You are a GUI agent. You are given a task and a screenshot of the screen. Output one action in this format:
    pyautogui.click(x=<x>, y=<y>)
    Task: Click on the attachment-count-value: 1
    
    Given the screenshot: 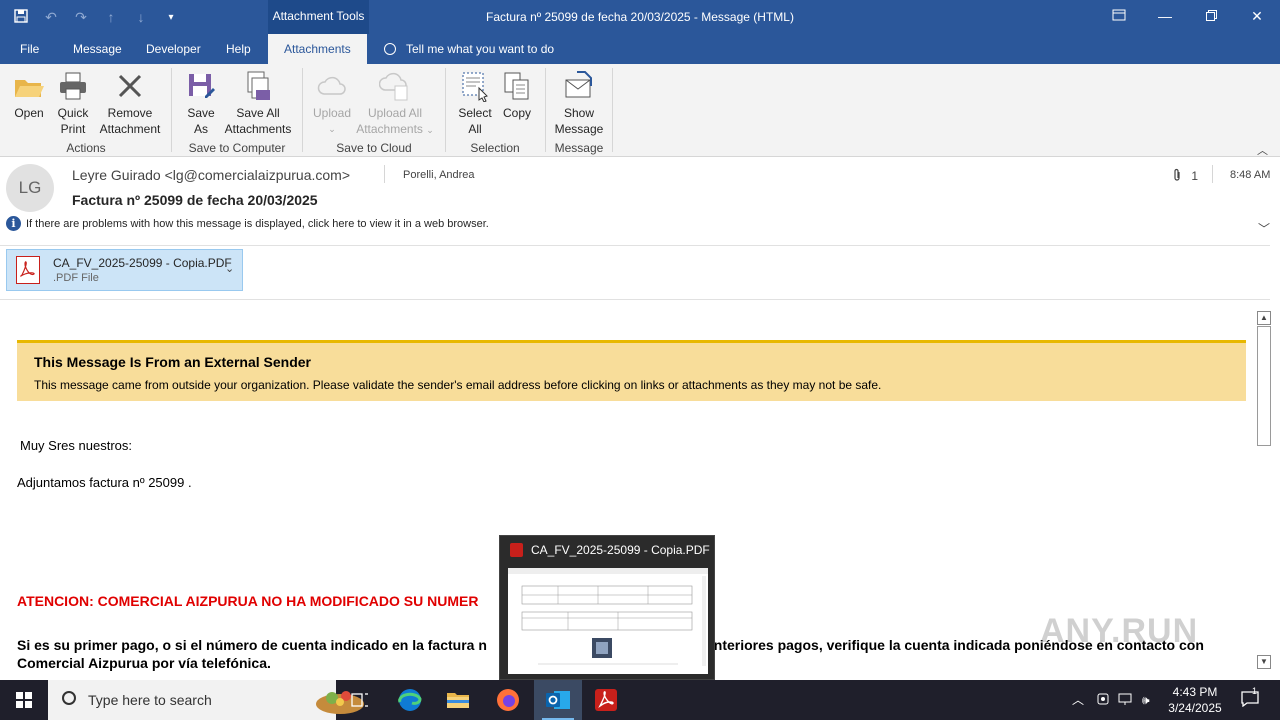 What is the action you would take?
    pyautogui.click(x=1195, y=176)
    